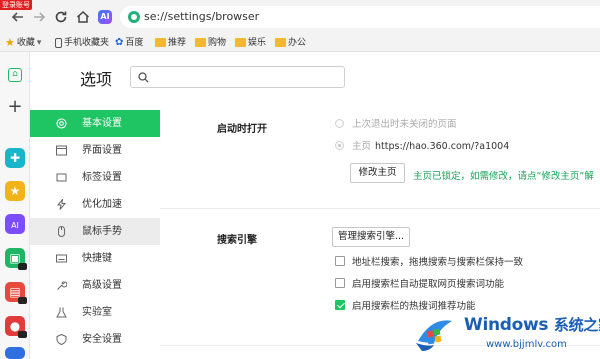 The height and width of the screenshot is (359, 600). I want to click on reload-icon, so click(61, 17).